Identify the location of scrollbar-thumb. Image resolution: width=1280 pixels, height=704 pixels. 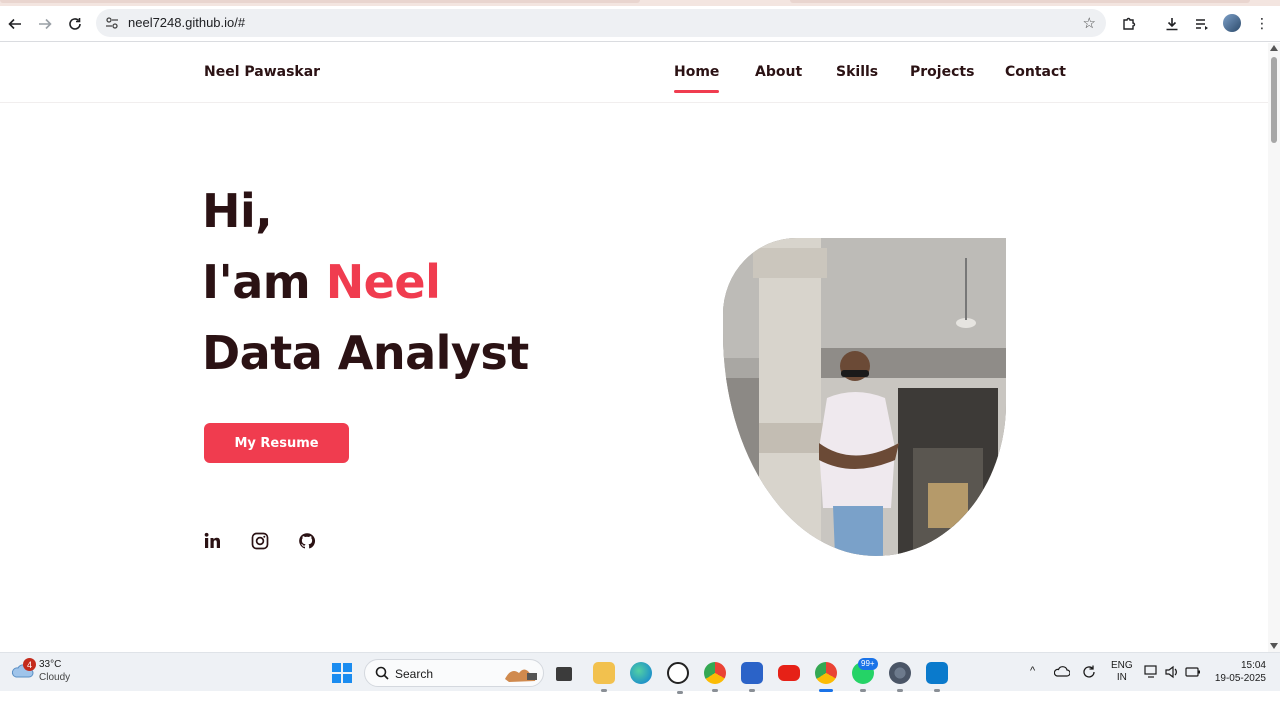
(1274, 100).